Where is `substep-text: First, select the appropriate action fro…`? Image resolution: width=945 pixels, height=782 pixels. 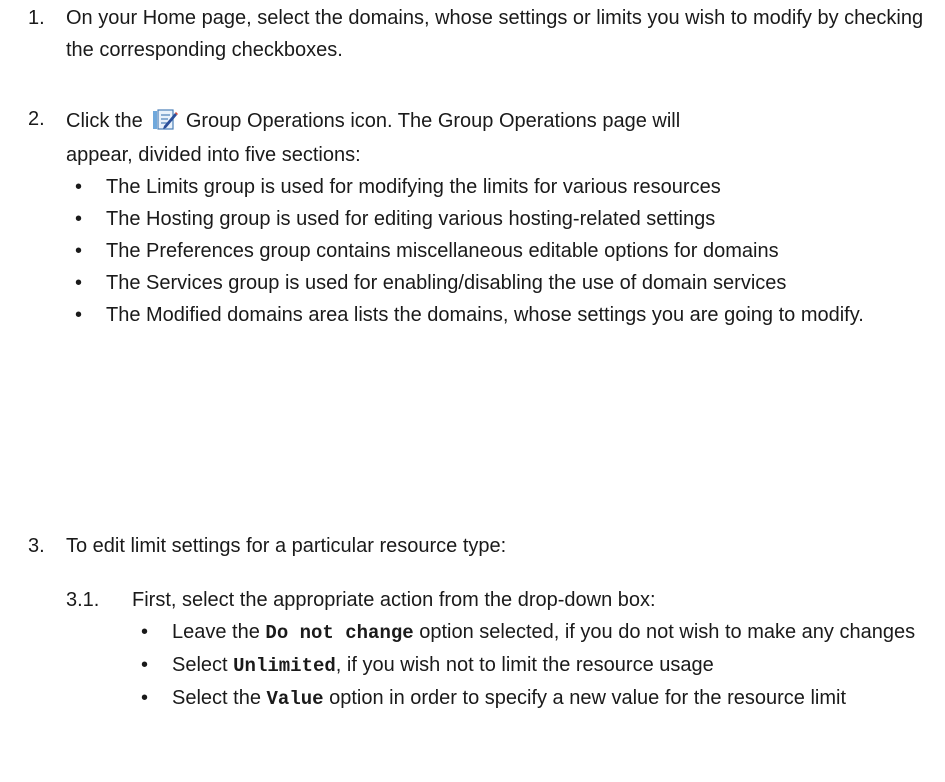 substep-text: First, select the appropriate action fro… is located at coordinates (394, 600).